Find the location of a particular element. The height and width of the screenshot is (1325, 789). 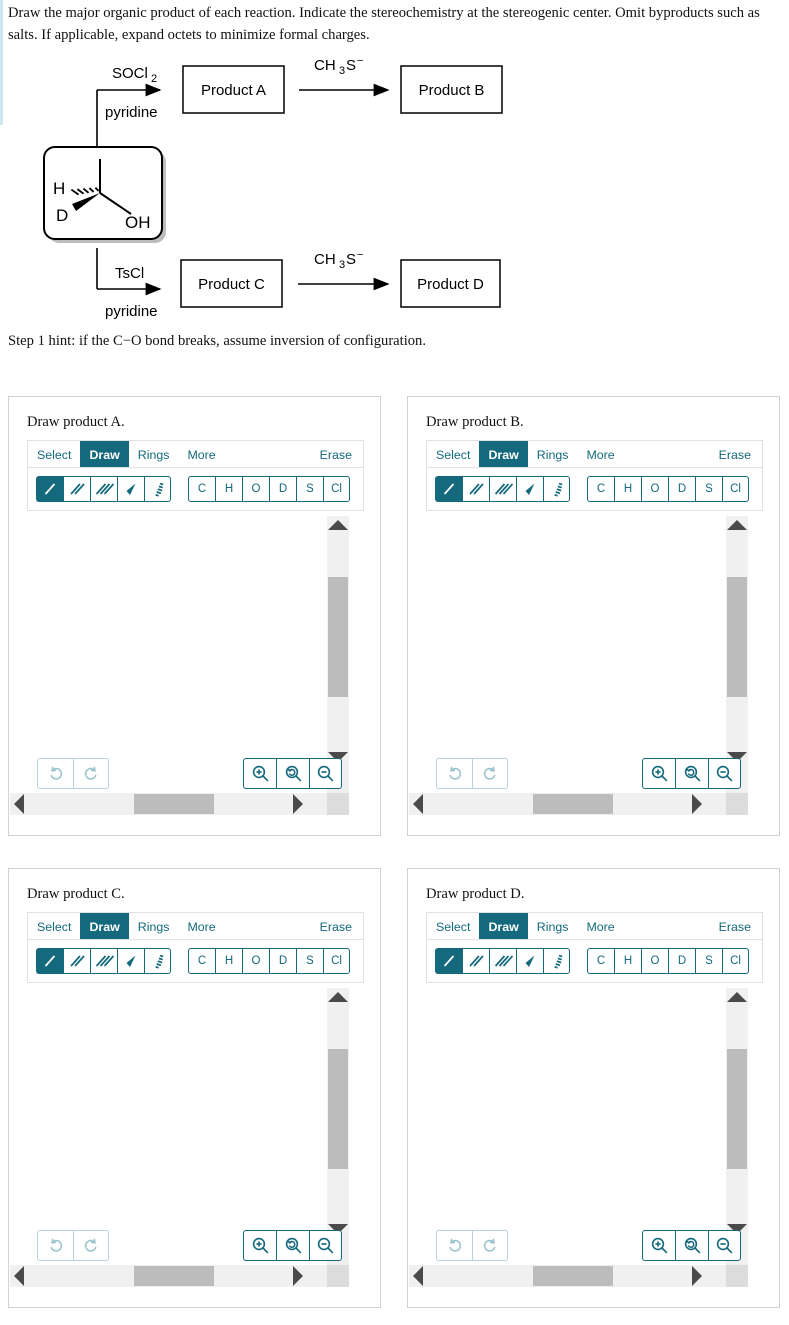

drawing-canvas-a is located at coordinates (168, 654).